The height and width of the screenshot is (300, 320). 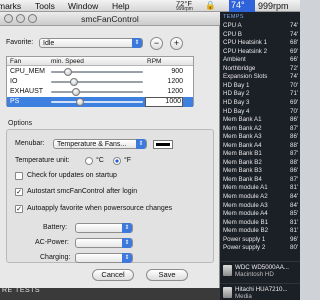 What do you see at coordinates (294, 248) in the screenshot?
I see `sensor-value: 80'` at bounding box center [294, 248].